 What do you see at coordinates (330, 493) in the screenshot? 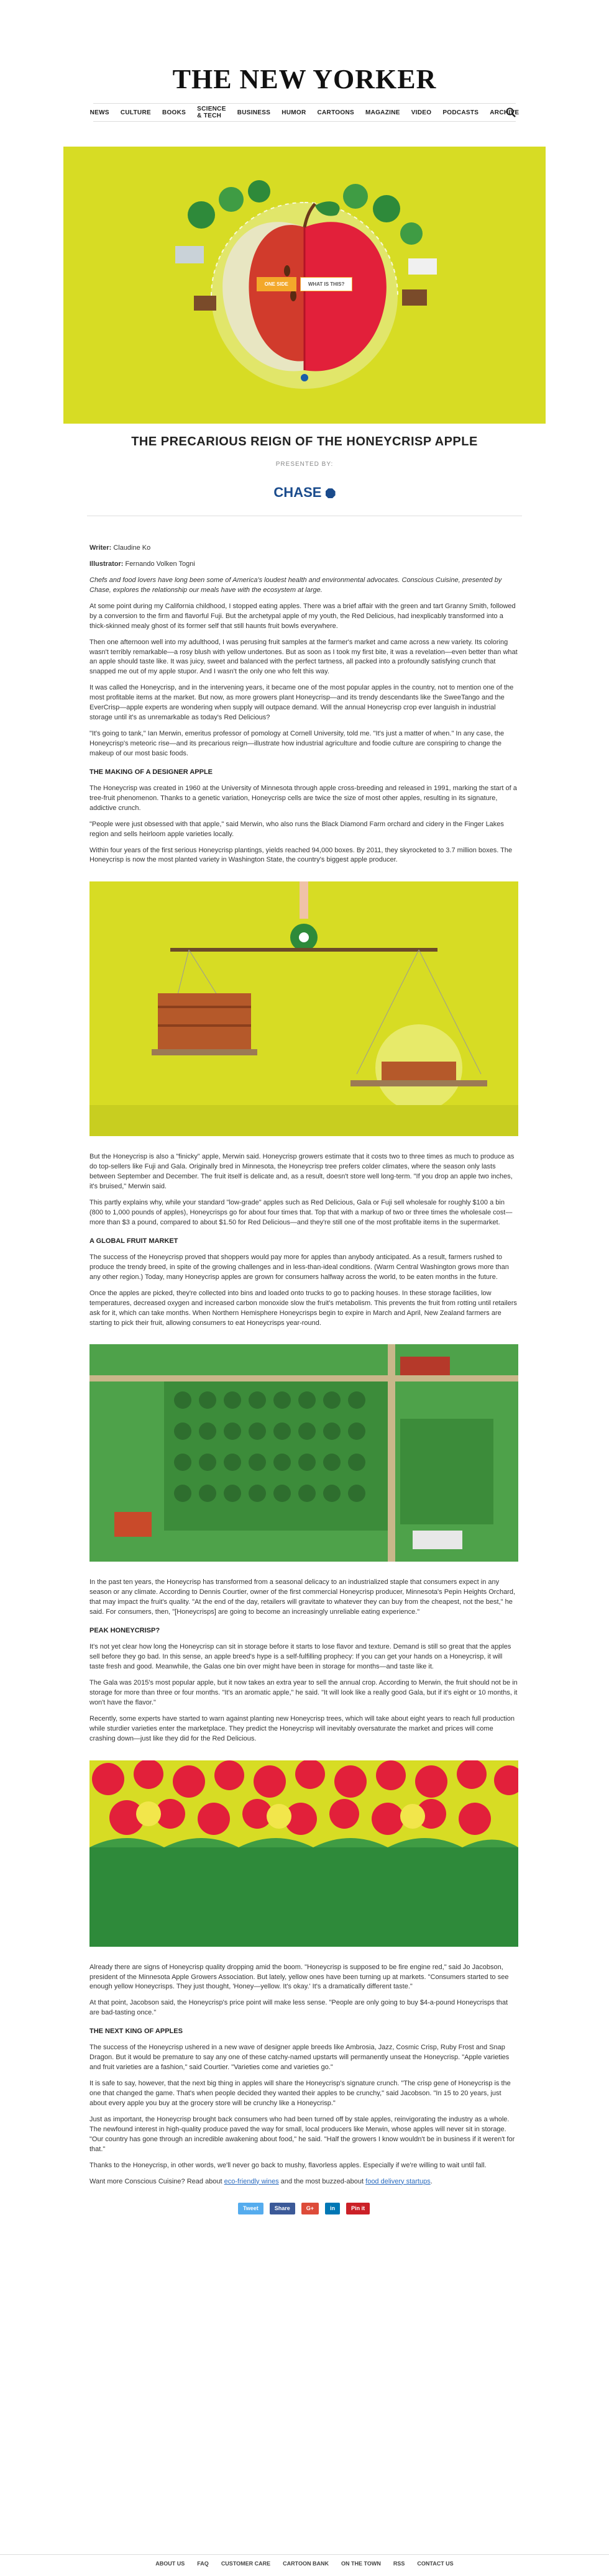
I see `chase-octagon-icon` at bounding box center [330, 493].